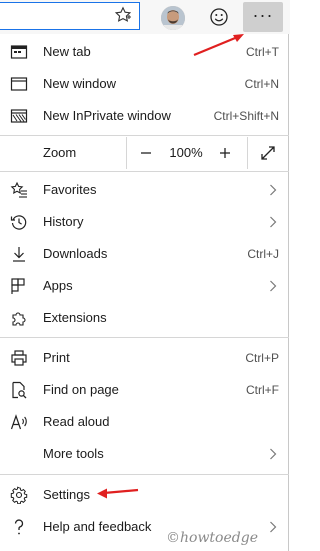 The height and width of the screenshot is (551, 320). Describe the element at coordinates (173, 18) in the screenshot. I see `profile-avatar` at that location.